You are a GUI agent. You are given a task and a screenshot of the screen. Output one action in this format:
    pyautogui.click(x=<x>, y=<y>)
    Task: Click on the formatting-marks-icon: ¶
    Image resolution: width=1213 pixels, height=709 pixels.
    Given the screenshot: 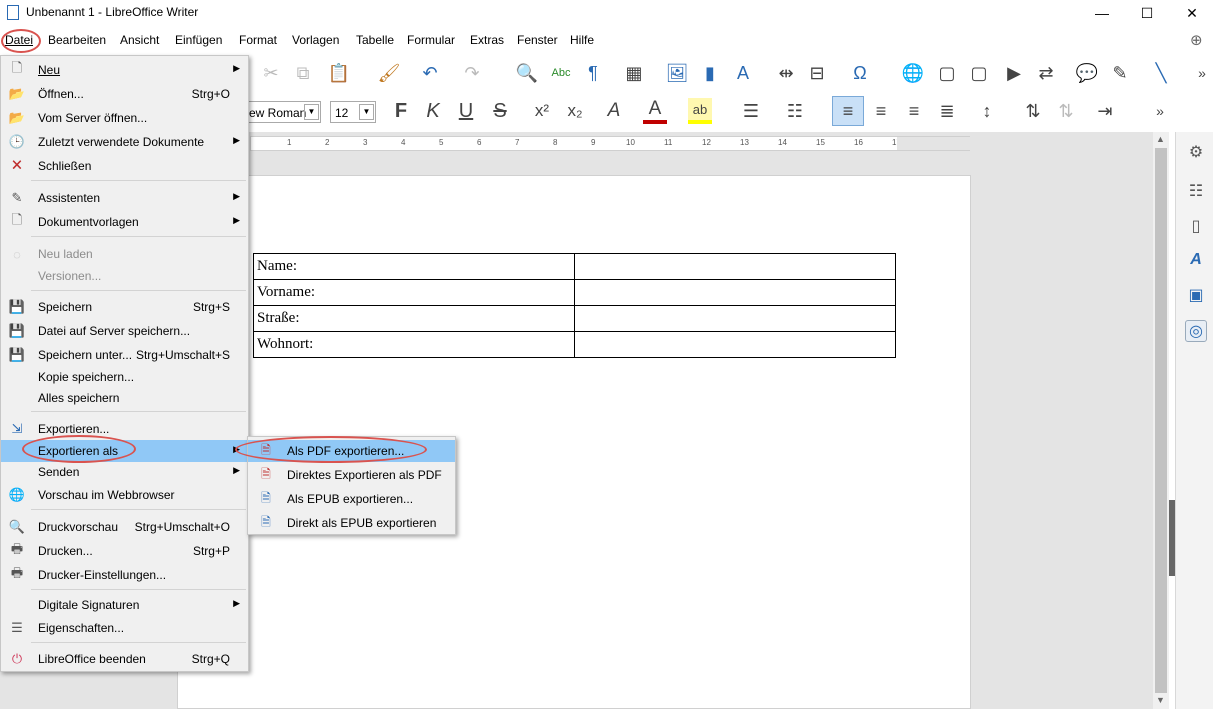 What is the action you would take?
    pyautogui.click(x=593, y=73)
    